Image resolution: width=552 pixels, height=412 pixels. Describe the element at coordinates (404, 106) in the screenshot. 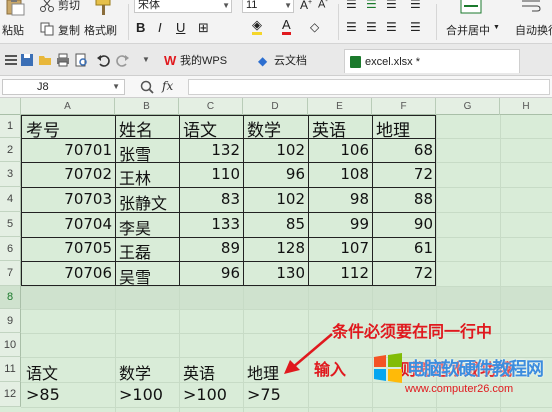

I see `column-header-f: F` at that location.